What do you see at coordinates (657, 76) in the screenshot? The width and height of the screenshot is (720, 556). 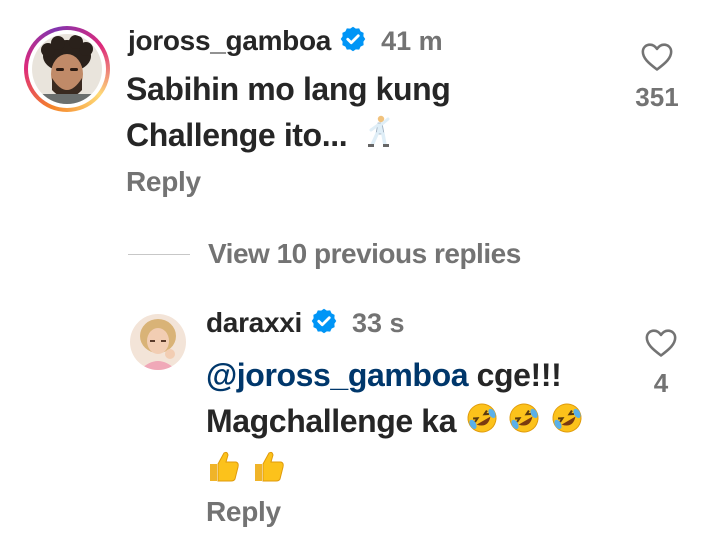 I see `like-control: 351` at bounding box center [657, 76].